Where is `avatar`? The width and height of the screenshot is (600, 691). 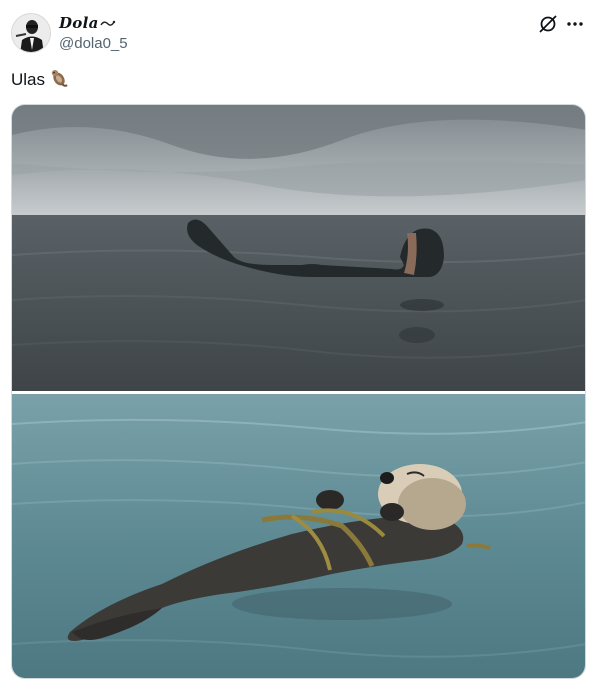 avatar is located at coordinates (31, 33).